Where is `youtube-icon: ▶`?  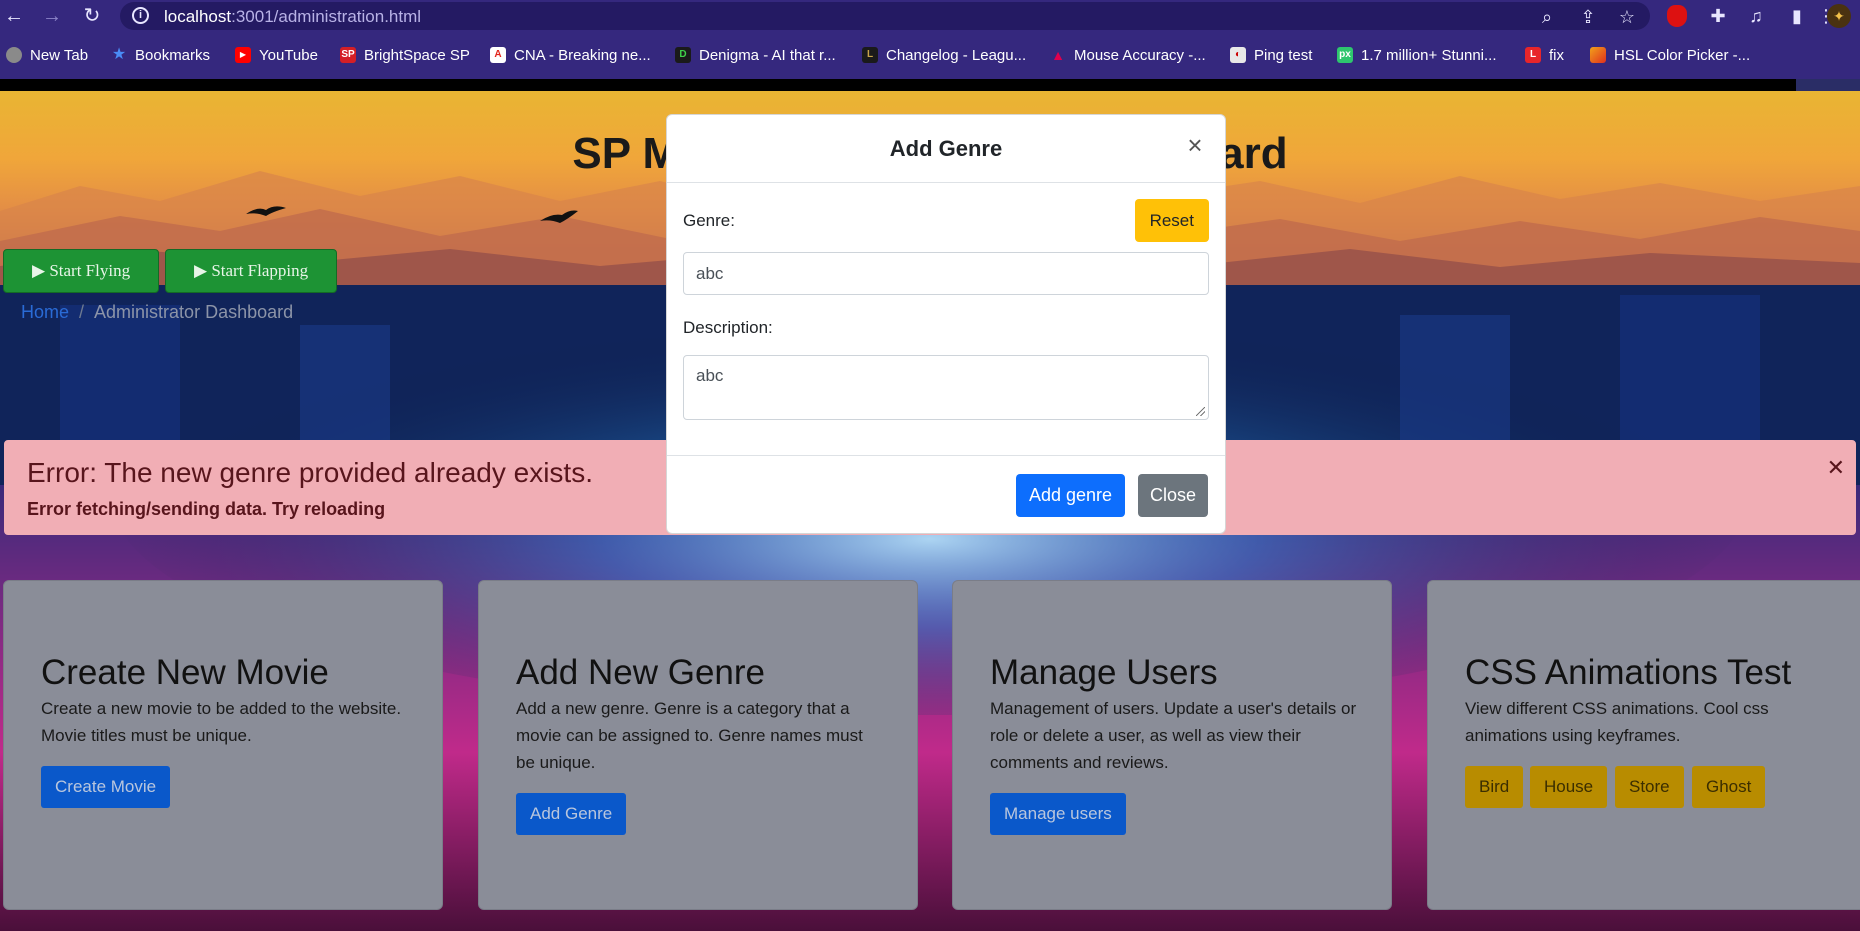 youtube-icon: ▶ is located at coordinates (243, 55).